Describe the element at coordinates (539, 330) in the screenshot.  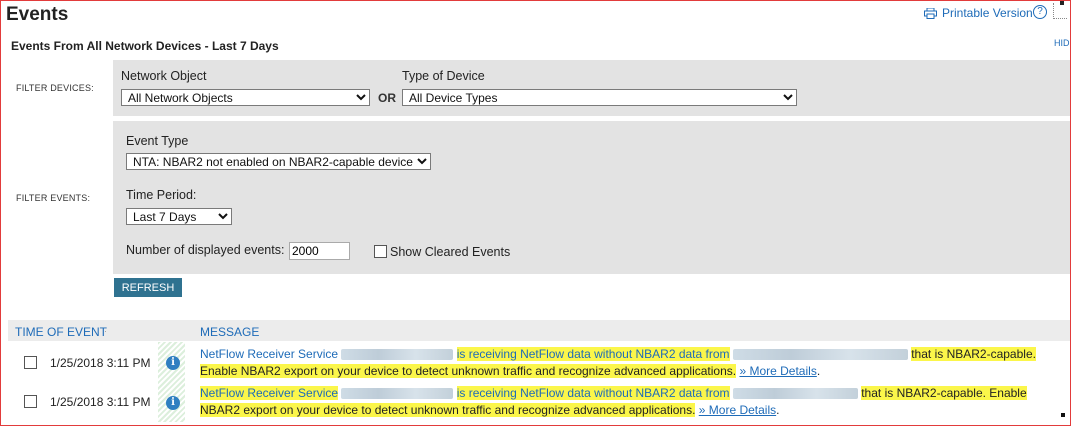
I see `table-header` at that location.